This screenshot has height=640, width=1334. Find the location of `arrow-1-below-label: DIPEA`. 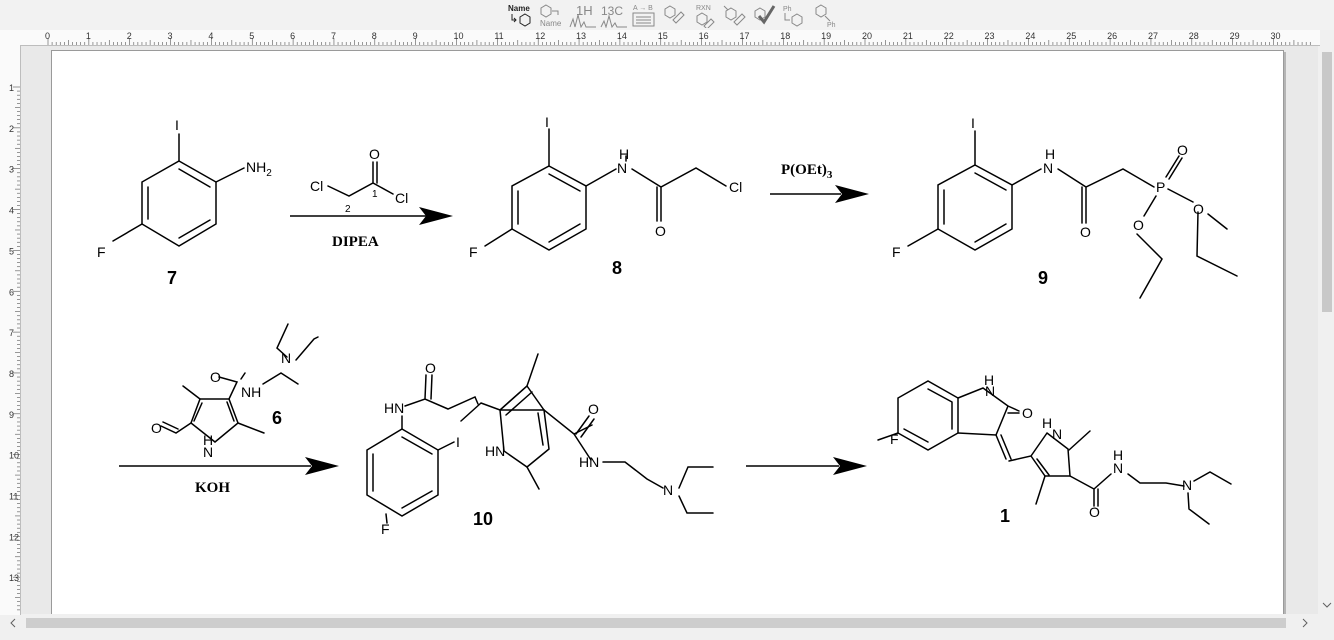

arrow-1-below-label: DIPEA is located at coordinates (355, 242).